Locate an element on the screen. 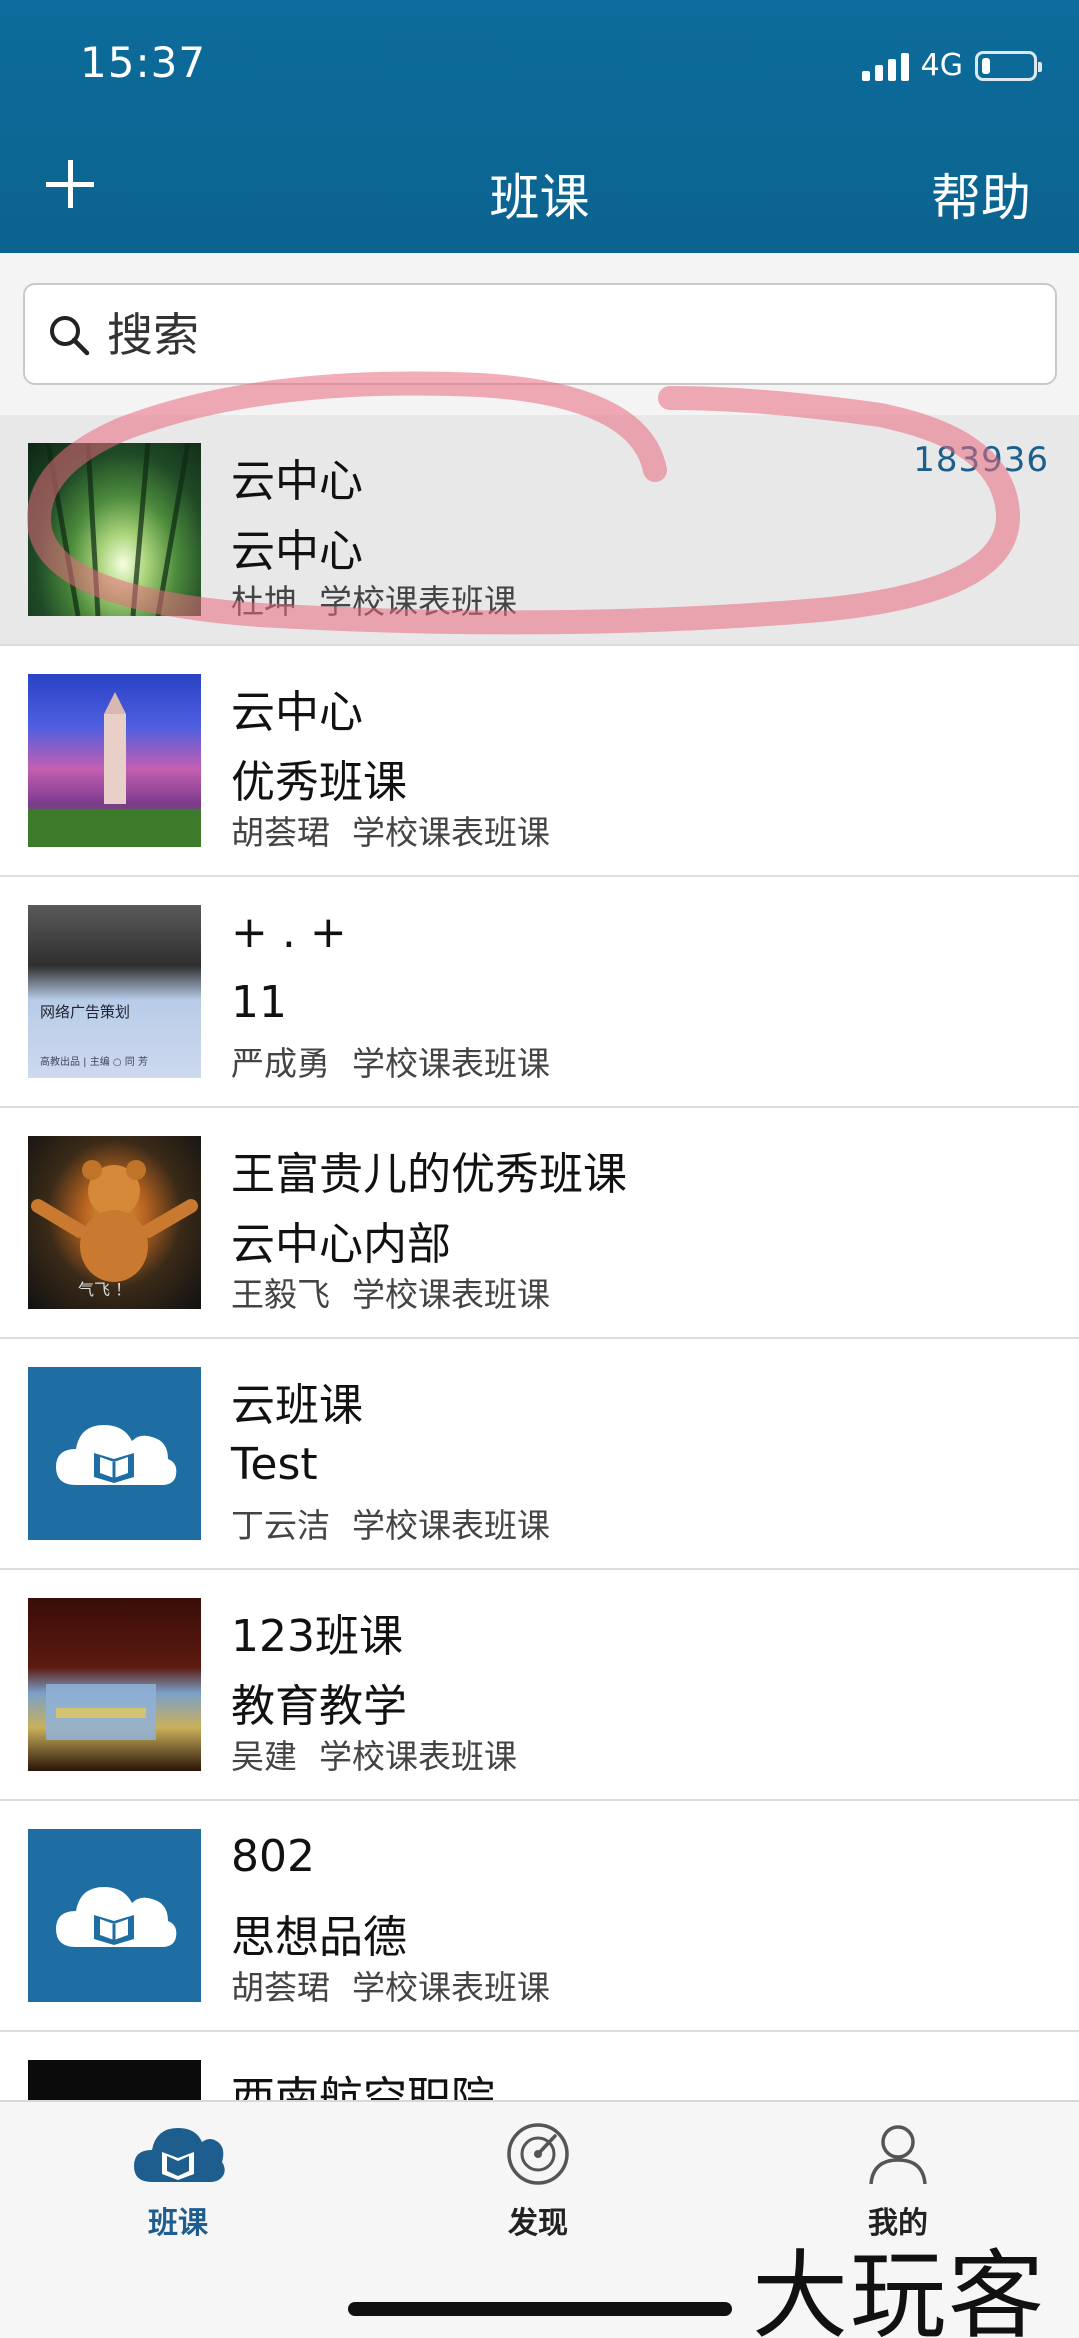  search-box is located at coordinates (540, 334).